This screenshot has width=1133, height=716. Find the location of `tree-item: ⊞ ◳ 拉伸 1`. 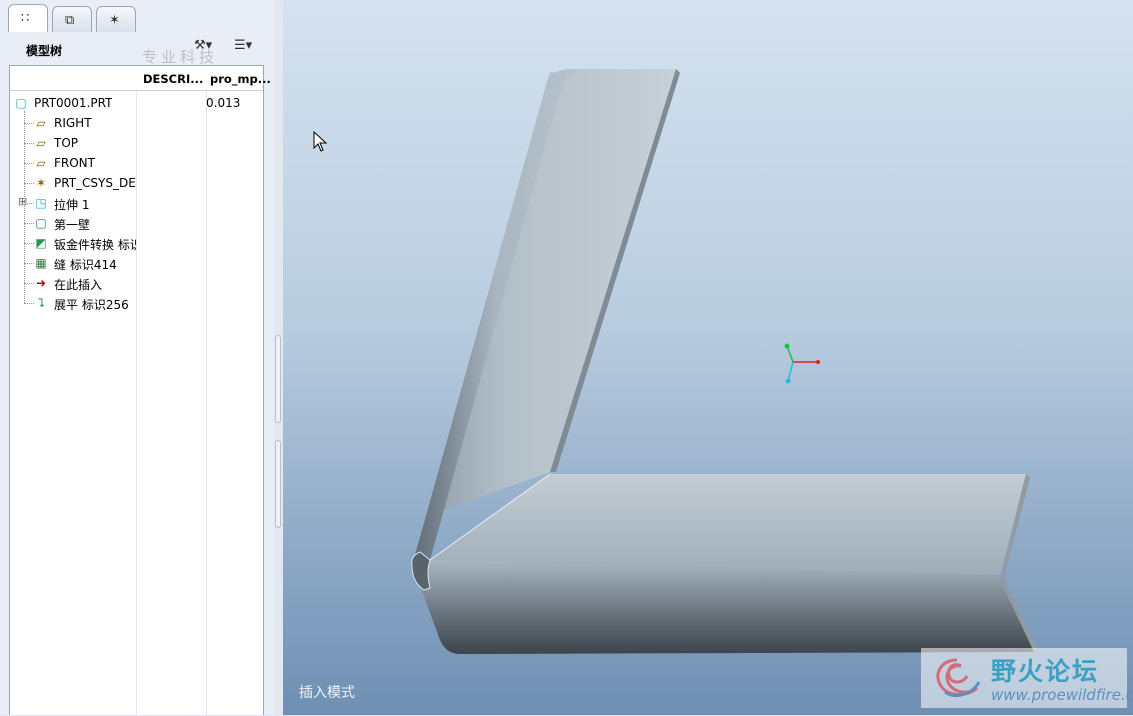

tree-item: ⊞ ◳ 拉伸 1 is located at coordinates (136, 203).